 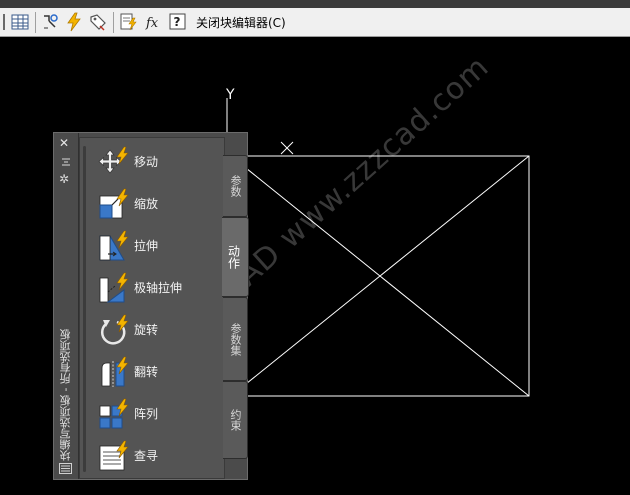 I want to click on move-action-icon, so click(x=113, y=160).